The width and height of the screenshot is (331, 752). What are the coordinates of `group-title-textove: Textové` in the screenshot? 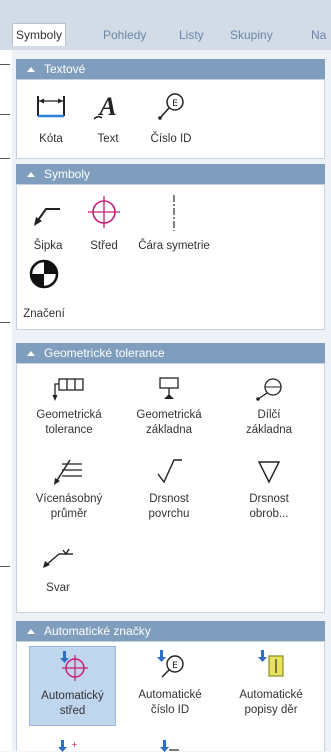 It's located at (65, 69).